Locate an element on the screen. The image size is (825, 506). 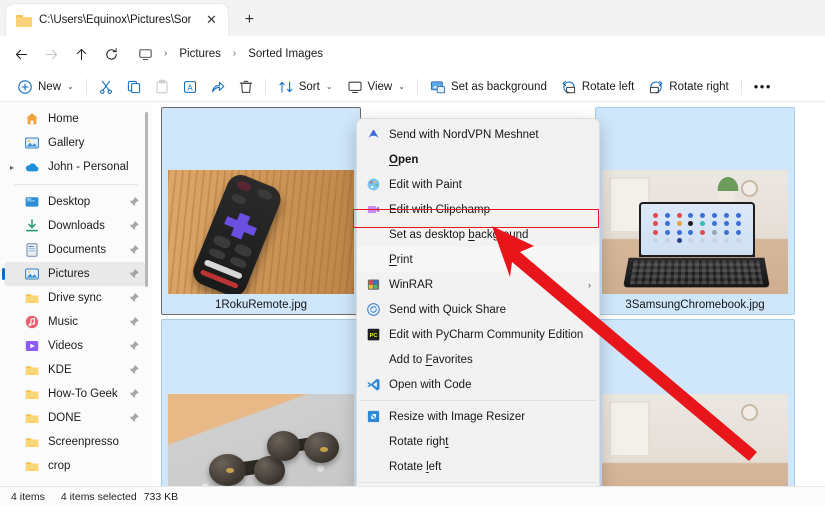
close-icon: ✕ is located at coordinates (211, 20).